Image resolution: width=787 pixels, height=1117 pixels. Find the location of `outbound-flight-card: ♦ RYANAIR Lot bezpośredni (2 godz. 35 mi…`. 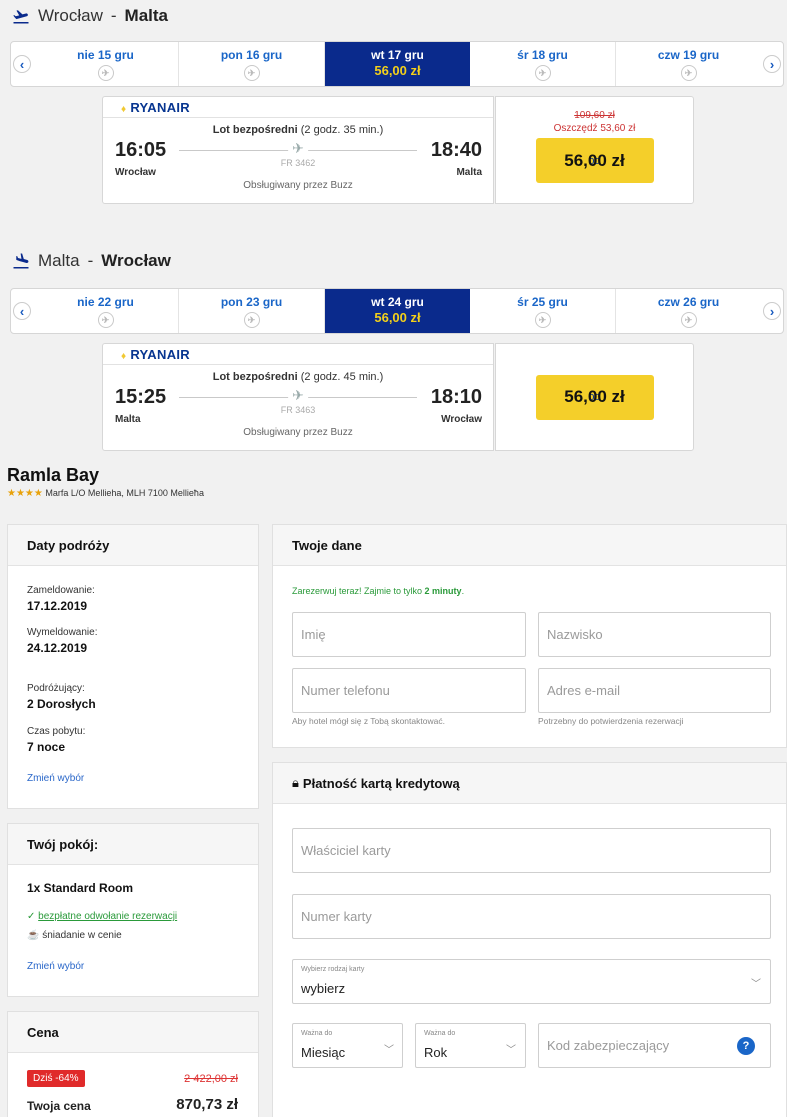

outbound-flight-card: ♦ RYANAIR Lot bezpośredni (2 godz. 35 mi… is located at coordinates (298, 150).